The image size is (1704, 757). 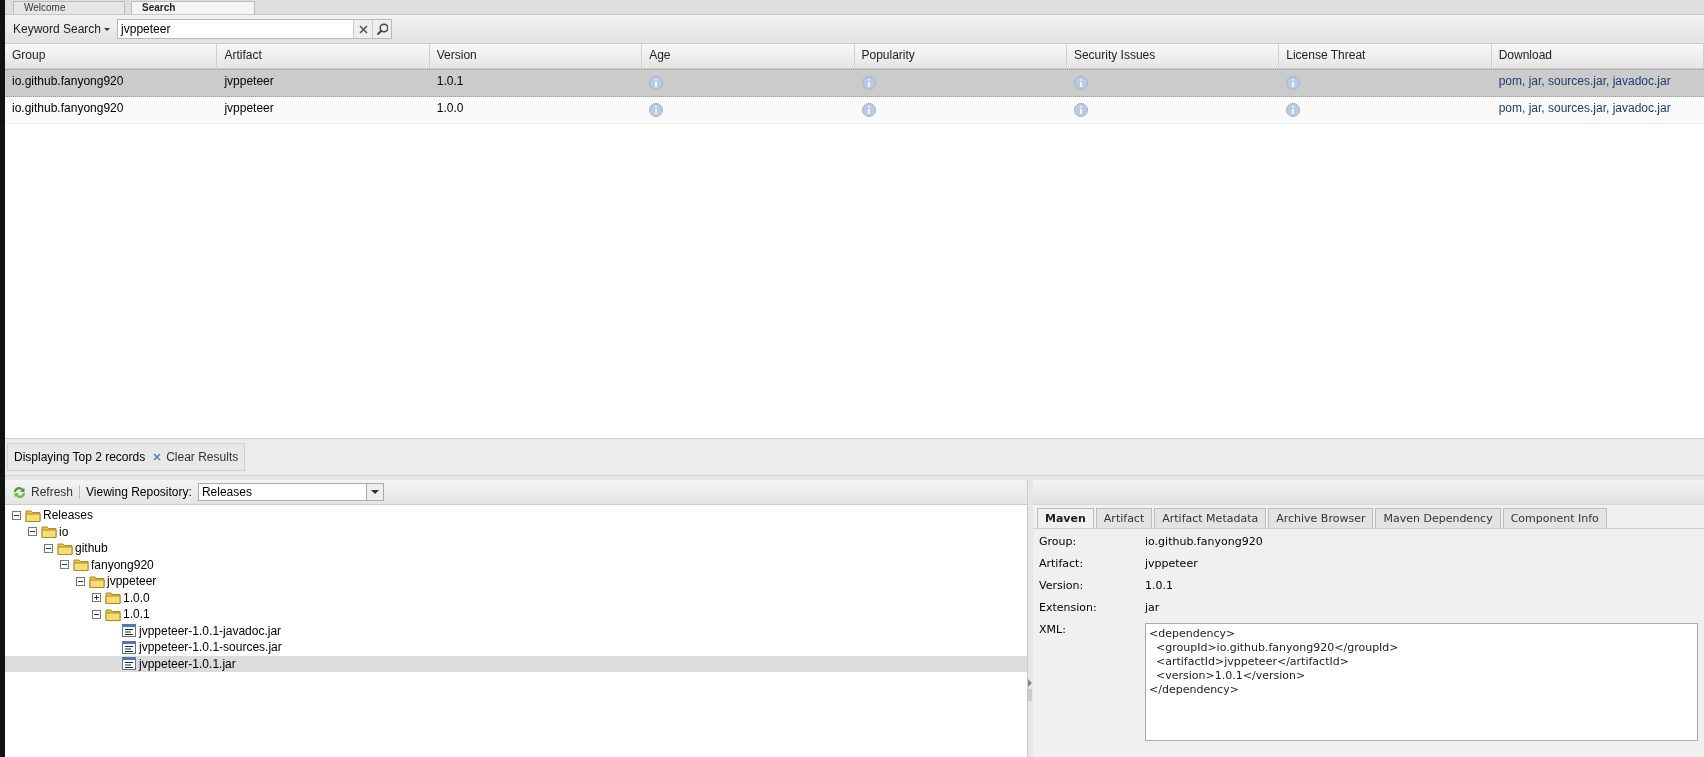 I want to click on tree-node: io, so click(x=516, y=531).